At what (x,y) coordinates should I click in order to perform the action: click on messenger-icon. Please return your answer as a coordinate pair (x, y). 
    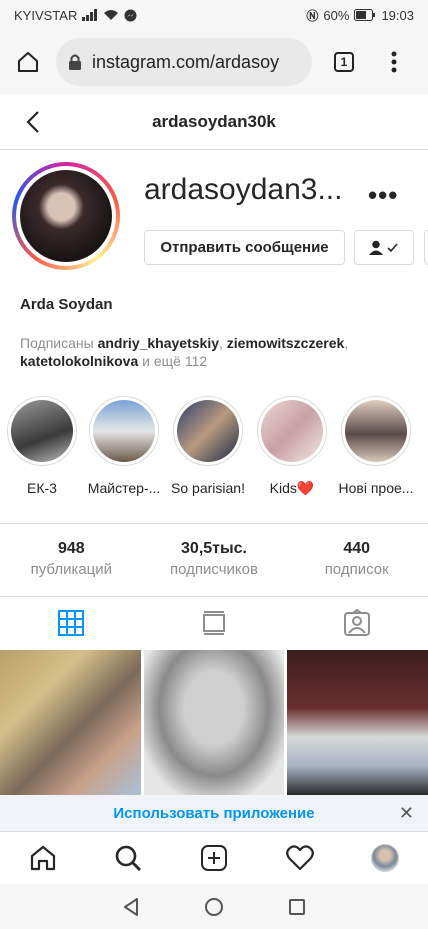
    Looking at the image, I should click on (130, 15).